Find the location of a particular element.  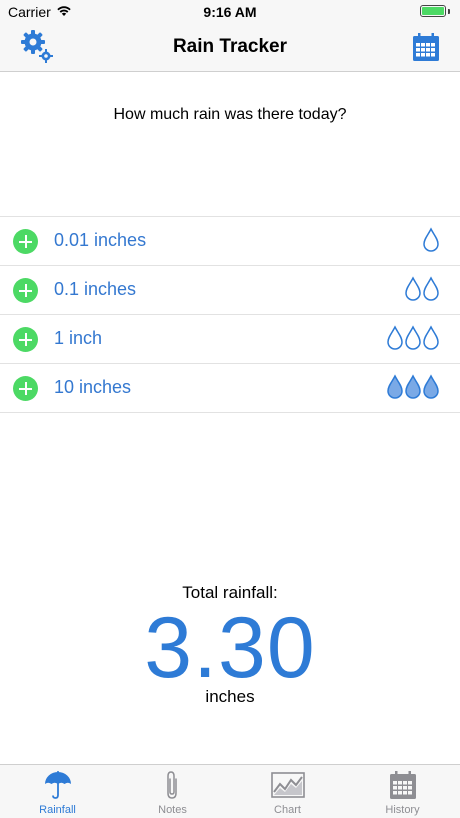

tab-chart: Chart is located at coordinates (287, 791).